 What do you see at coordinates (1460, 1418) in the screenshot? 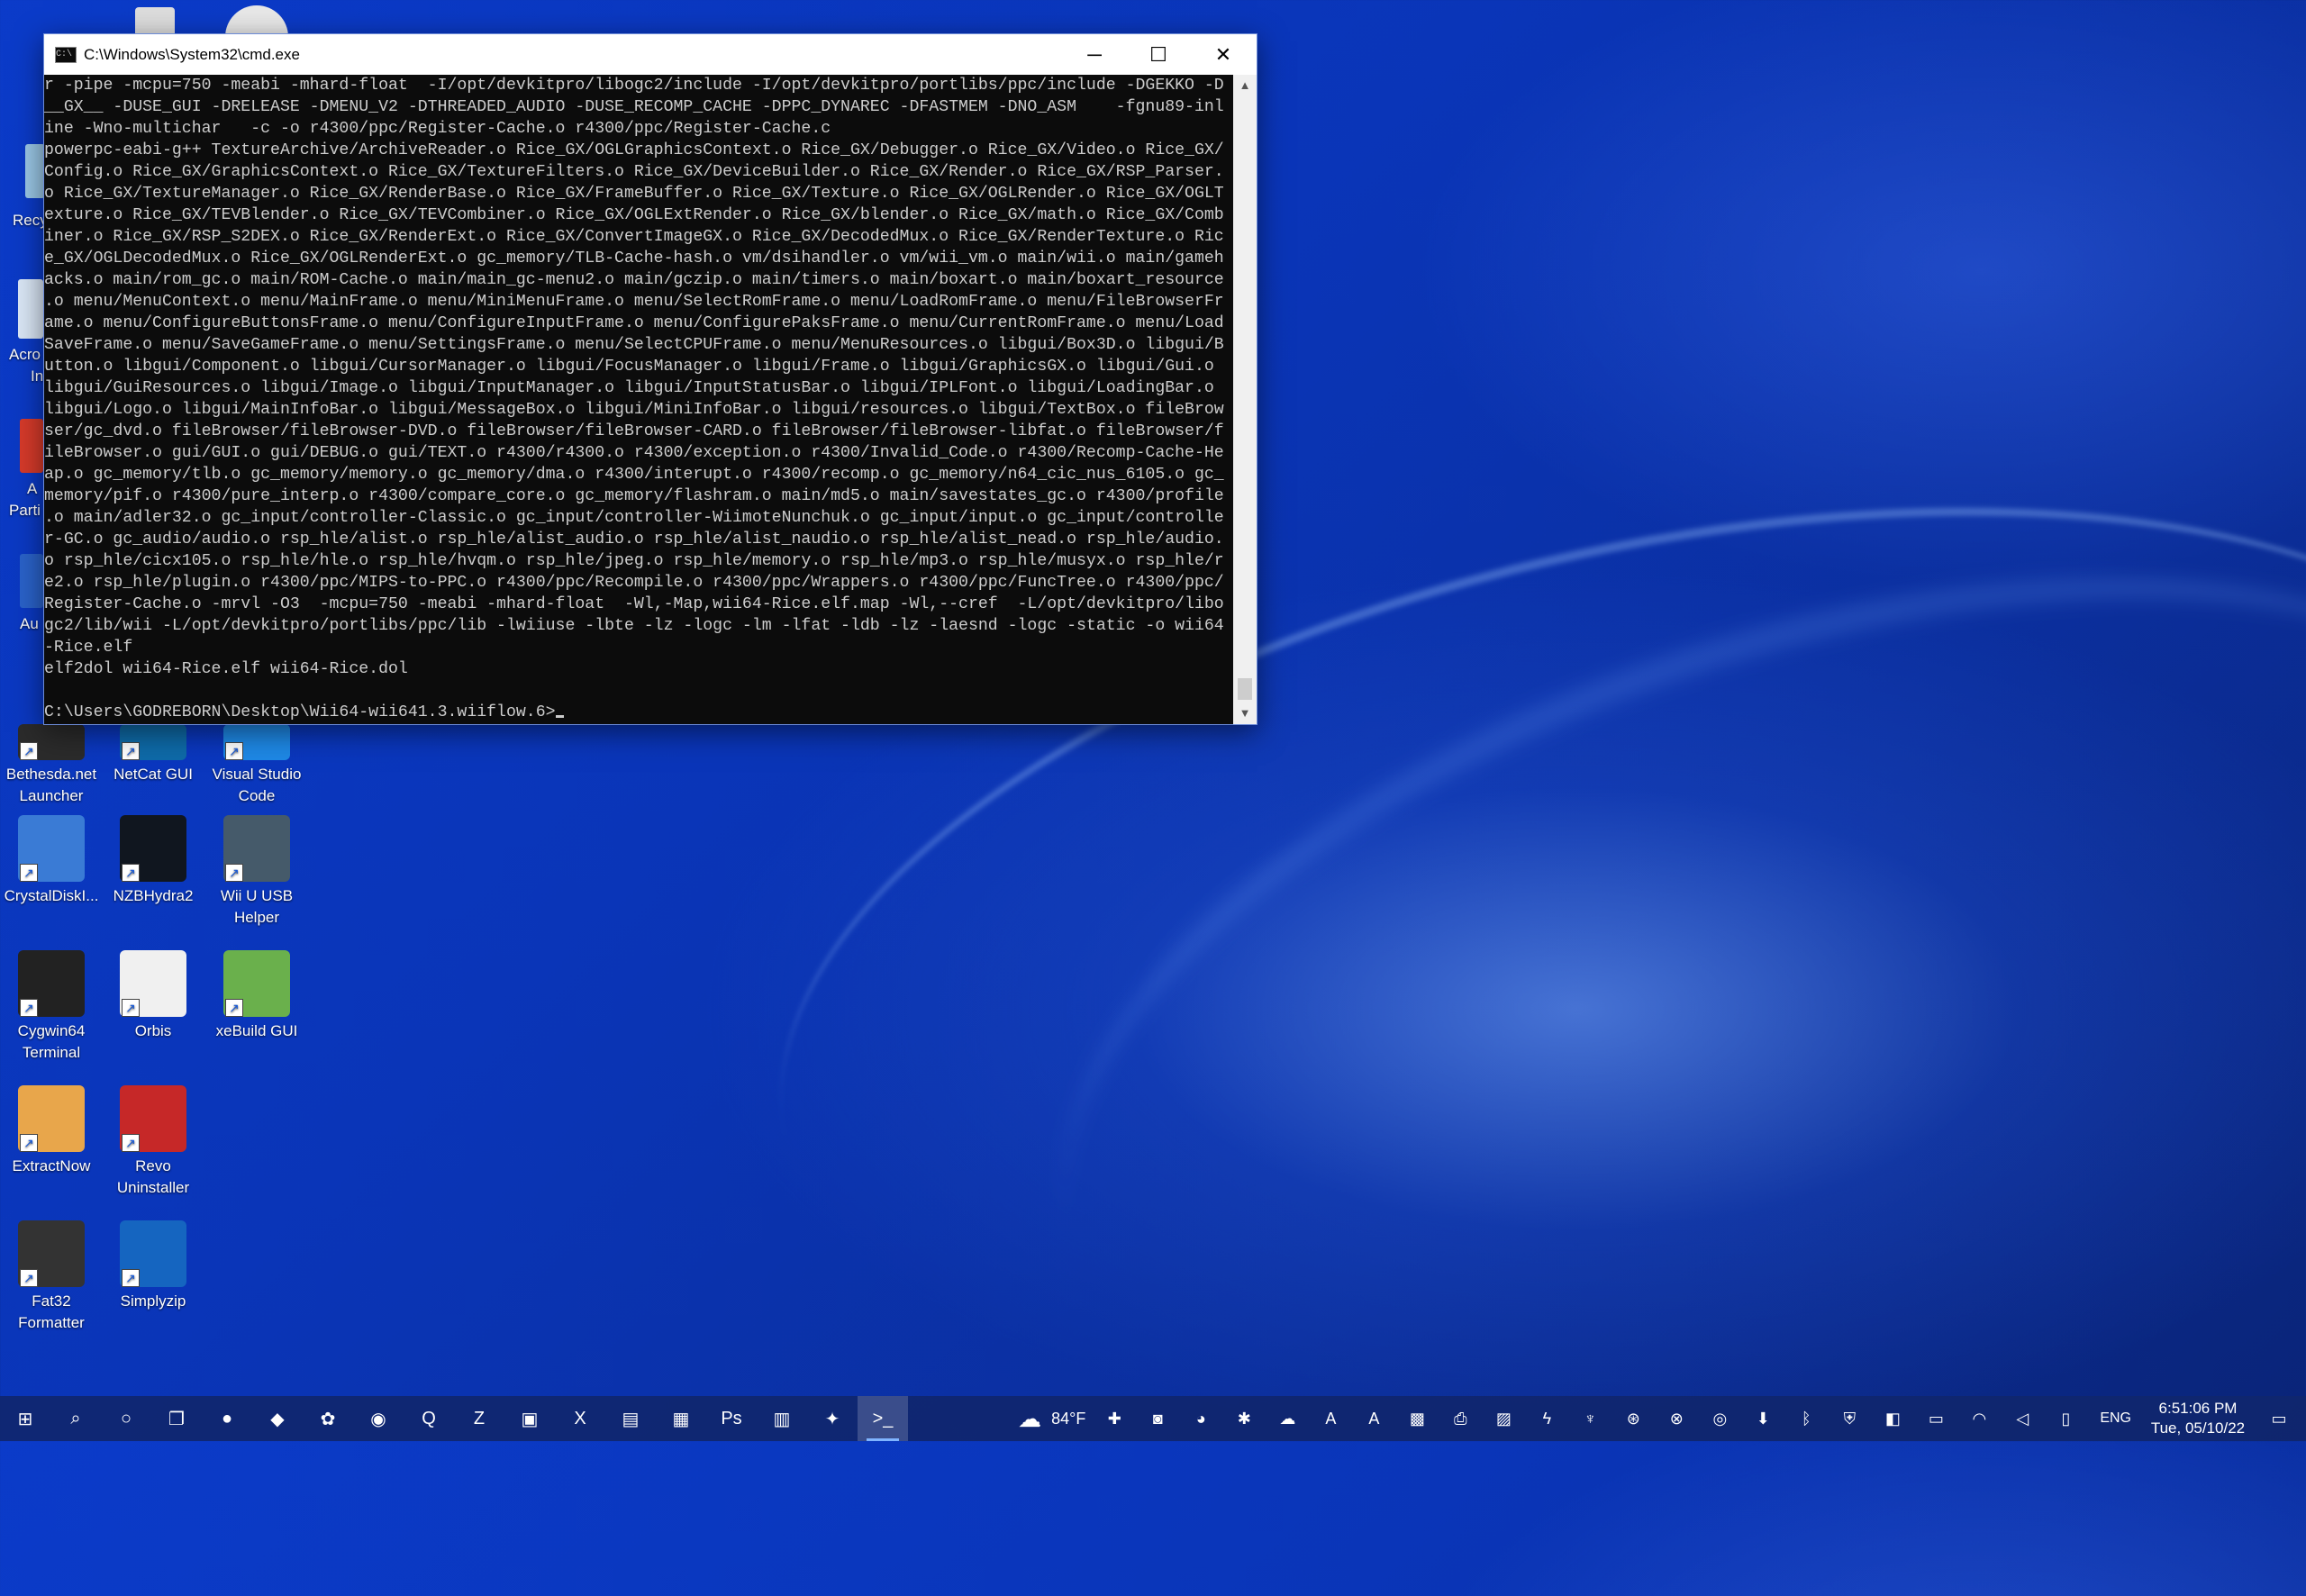
I see `printer-icon: ⎙` at bounding box center [1460, 1418].